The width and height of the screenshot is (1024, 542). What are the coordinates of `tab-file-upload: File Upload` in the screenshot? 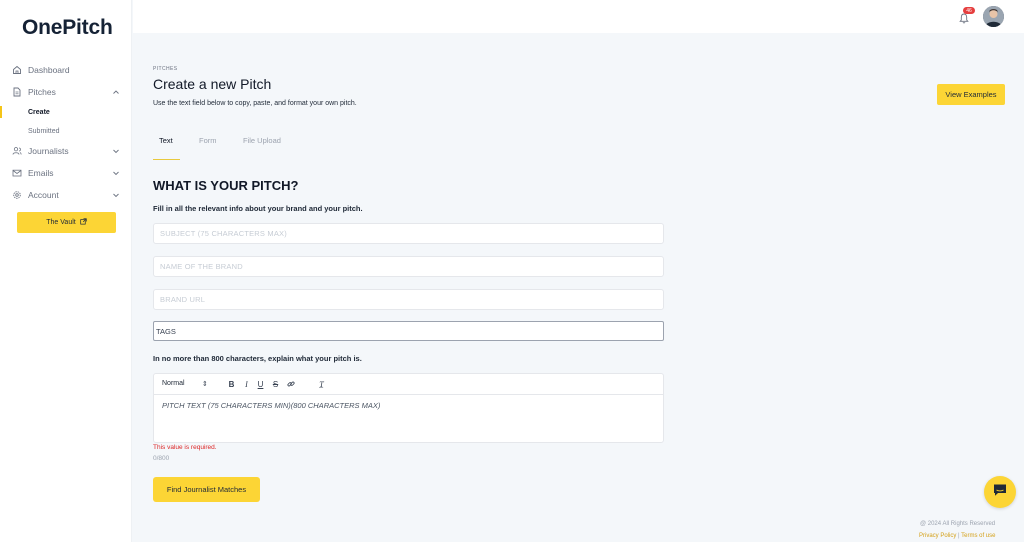 It's located at (262, 140).